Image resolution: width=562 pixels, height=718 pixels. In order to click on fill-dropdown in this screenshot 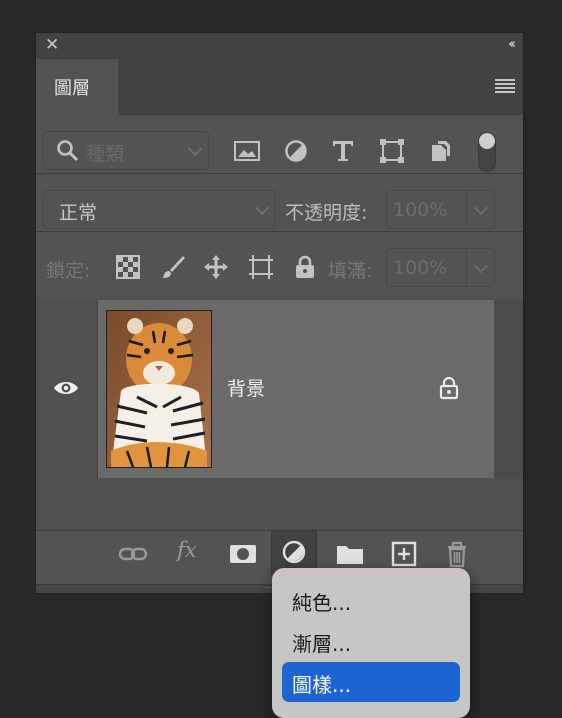, I will do `click(480, 267)`.